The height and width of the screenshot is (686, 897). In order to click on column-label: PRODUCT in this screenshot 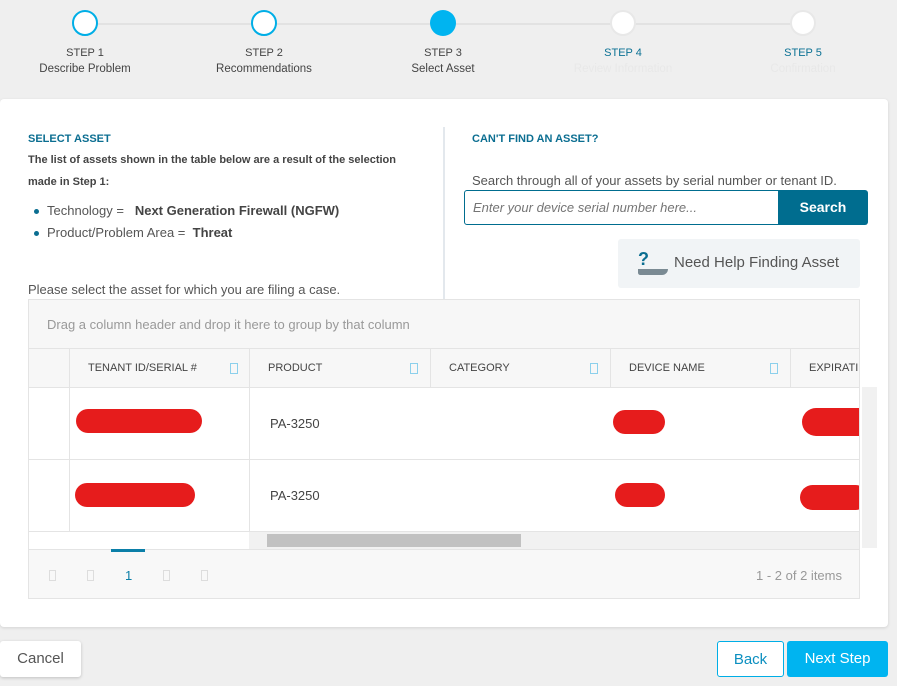, I will do `click(295, 368)`.